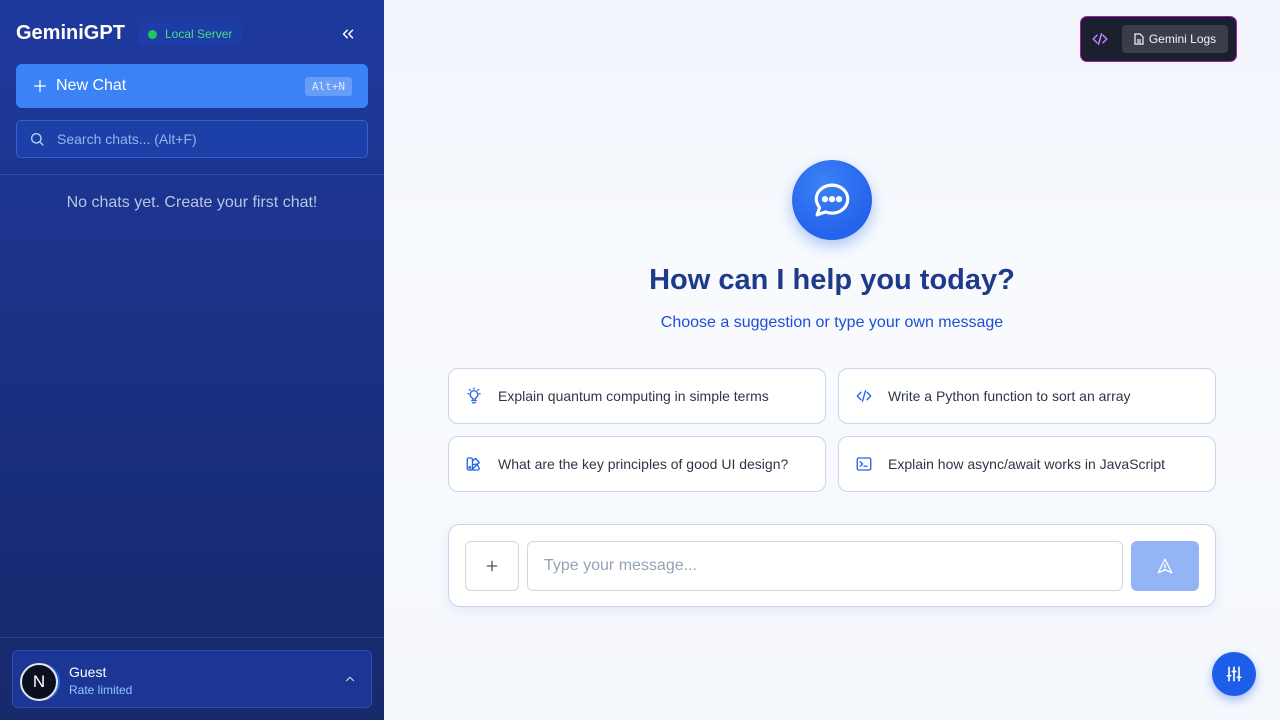 Image resolution: width=1280 pixels, height=720 pixels. I want to click on empty-chats-message: No chats yet. Create your first chat!, so click(192, 202).